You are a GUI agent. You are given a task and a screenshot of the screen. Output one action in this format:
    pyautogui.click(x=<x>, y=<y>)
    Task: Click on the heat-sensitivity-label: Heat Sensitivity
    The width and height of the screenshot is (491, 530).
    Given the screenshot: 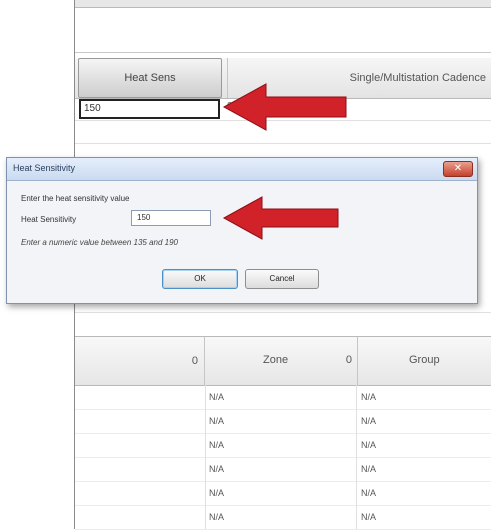 What is the action you would take?
    pyautogui.click(x=49, y=219)
    